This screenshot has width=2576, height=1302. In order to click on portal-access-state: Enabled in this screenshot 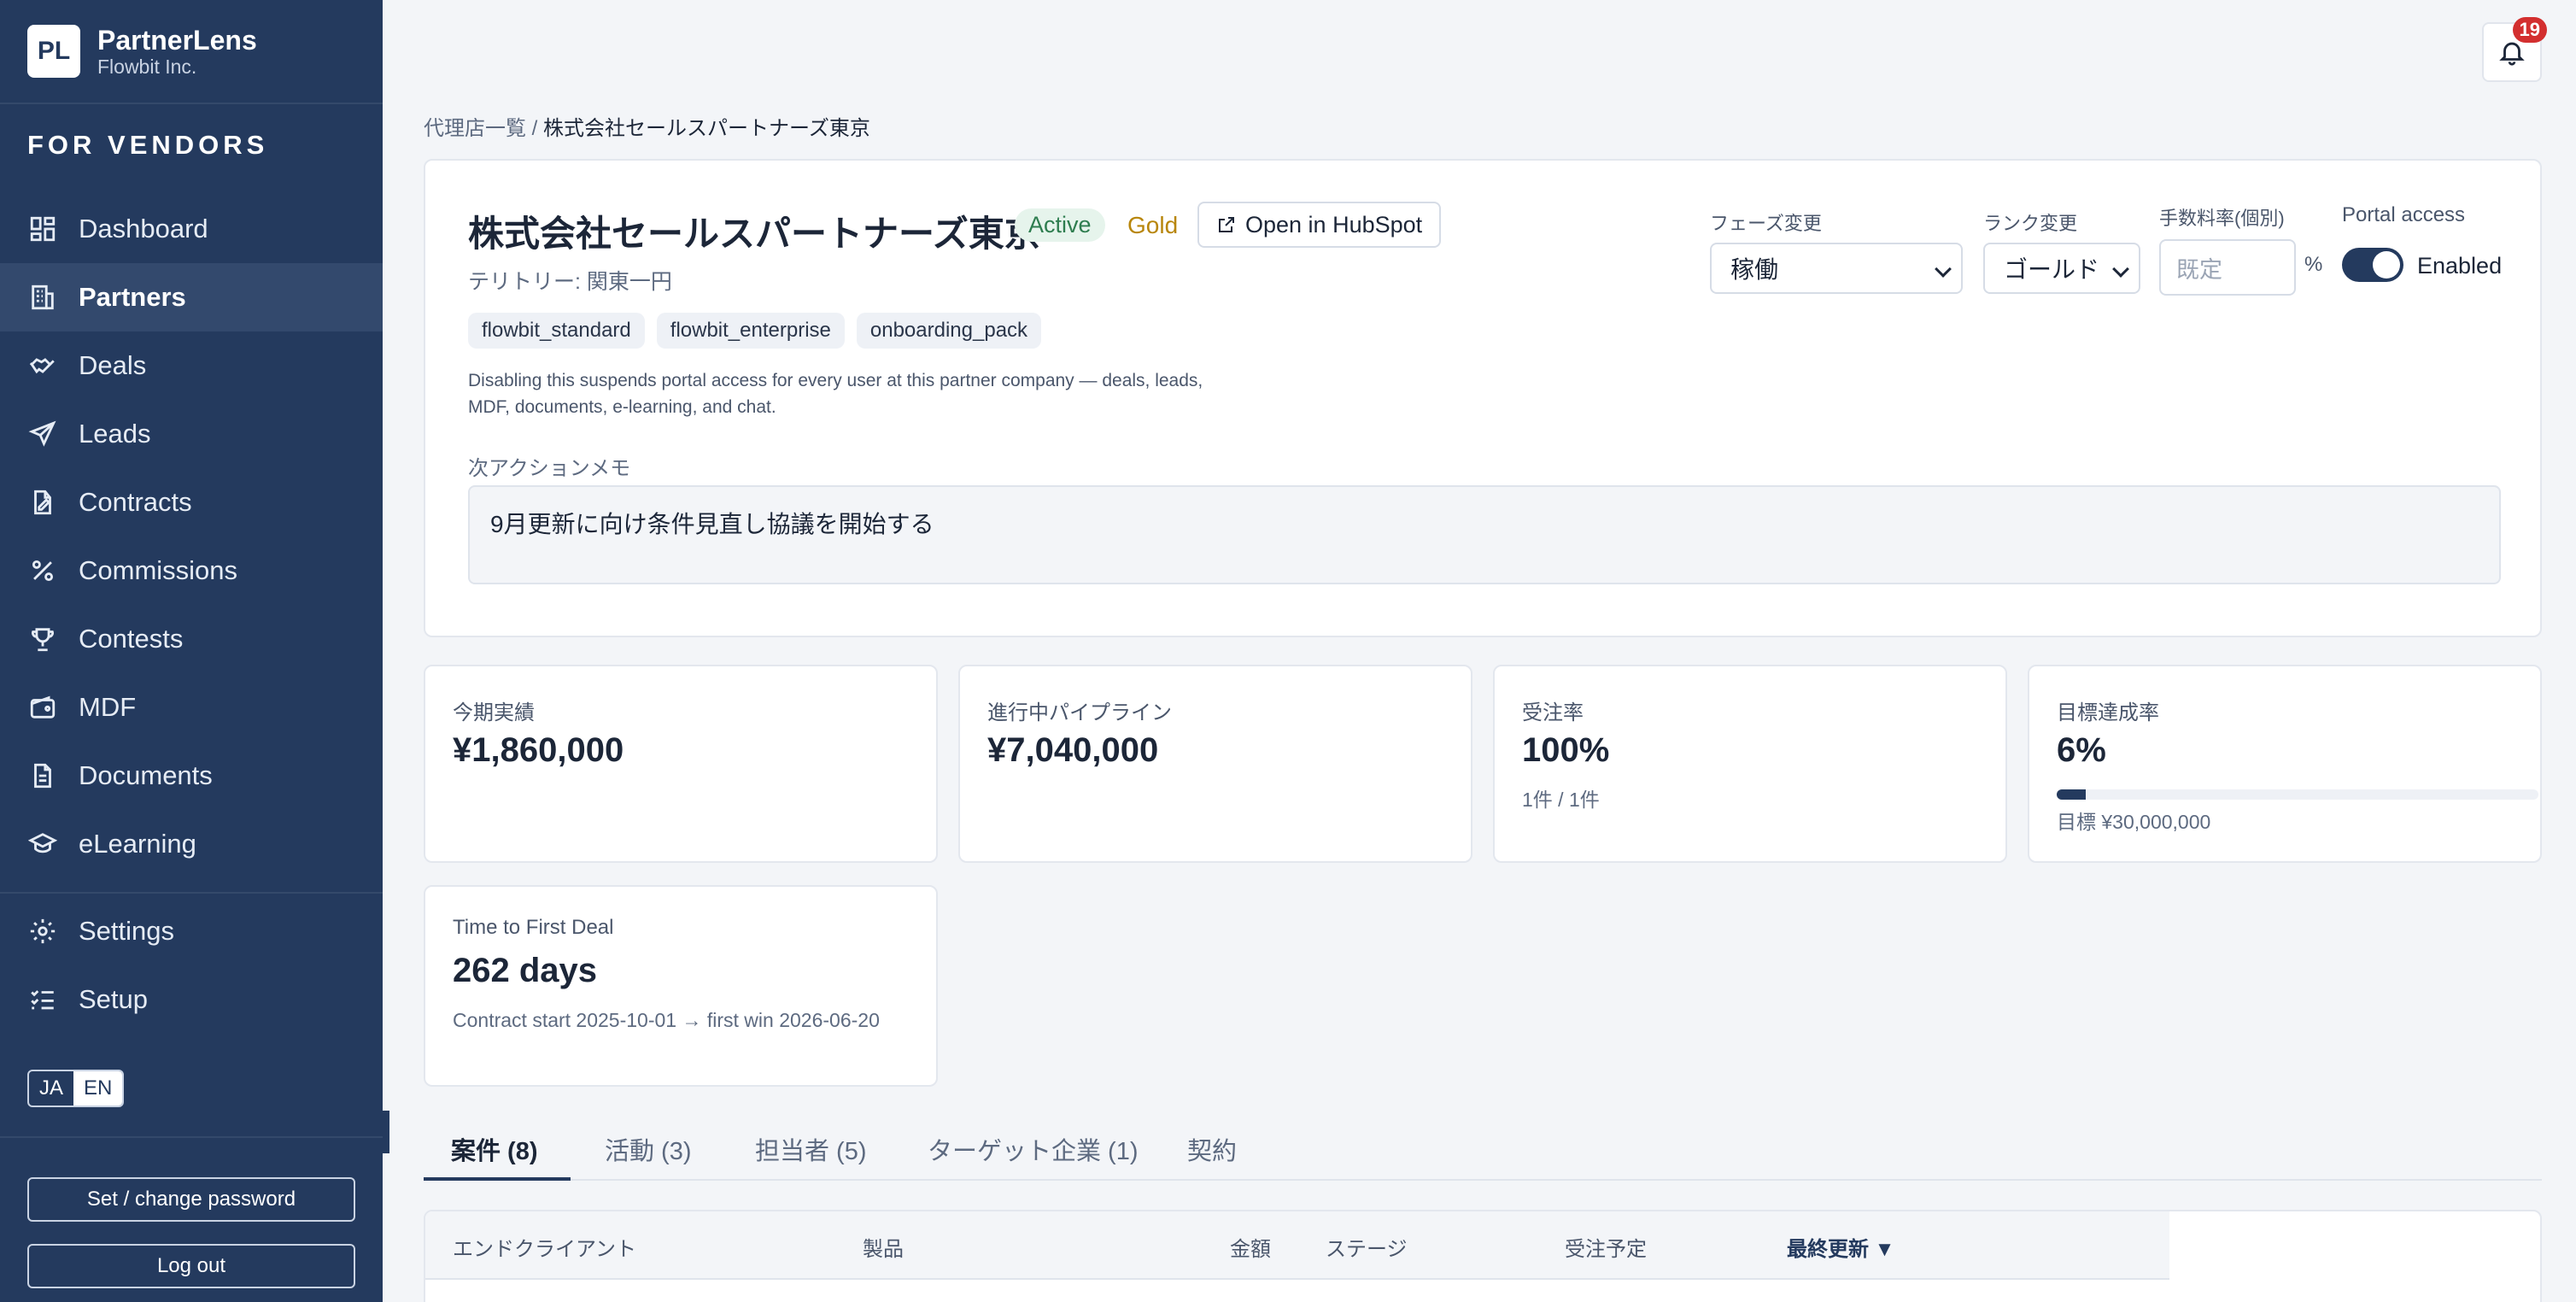, I will do `click(2460, 266)`.